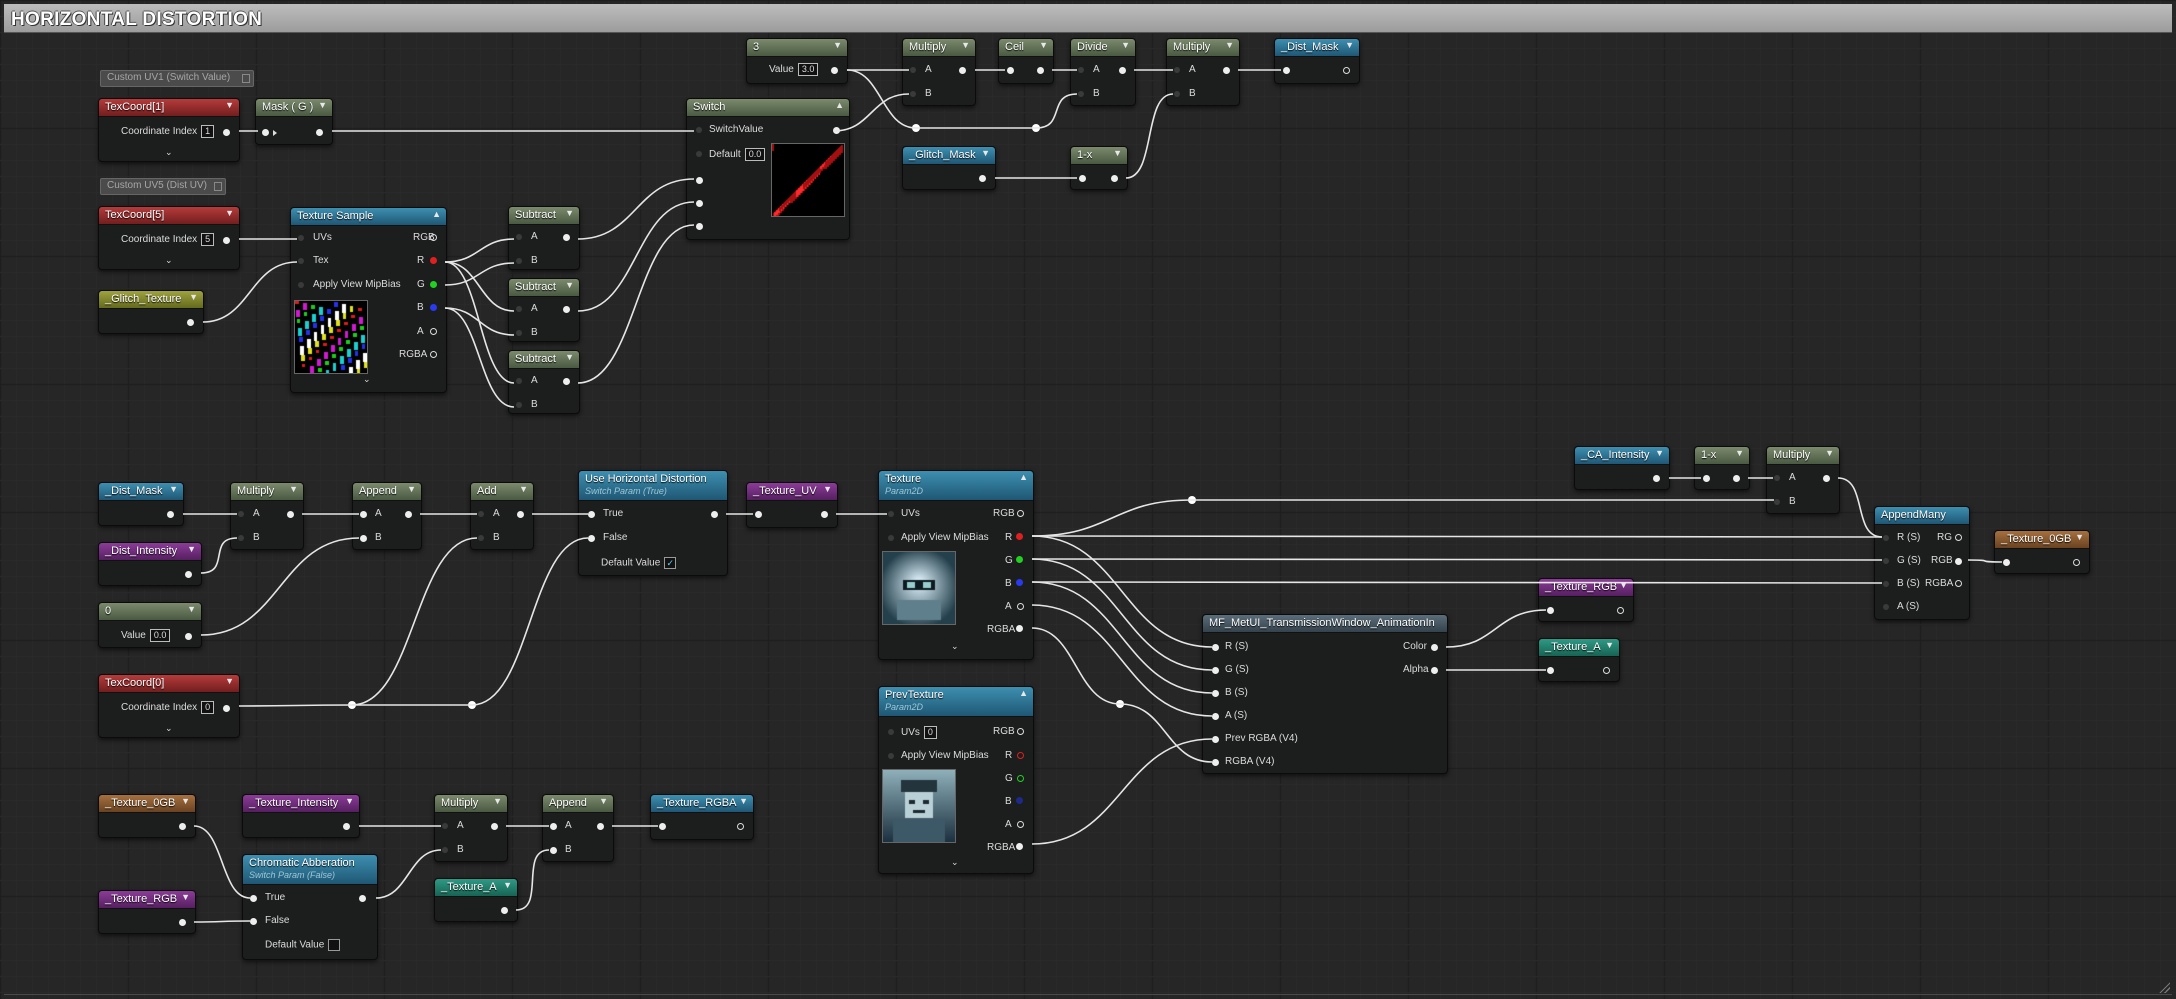 The height and width of the screenshot is (999, 2176). What do you see at coordinates (150, 612) in the screenshot?
I see `node-header: 0 ▼` at bounding box center [150, 612].